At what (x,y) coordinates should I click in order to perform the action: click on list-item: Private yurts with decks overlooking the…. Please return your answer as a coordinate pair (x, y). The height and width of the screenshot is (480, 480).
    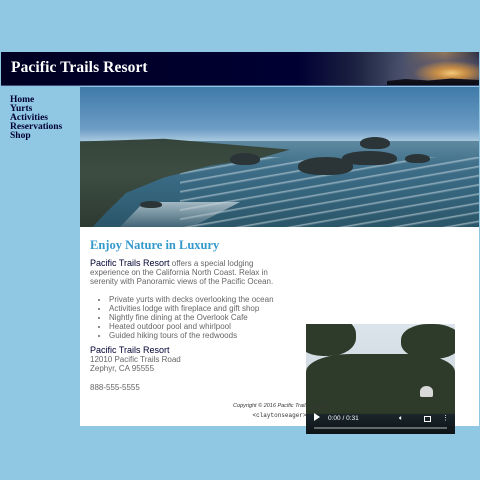
    Looking at the image, I should click on (205, 299).